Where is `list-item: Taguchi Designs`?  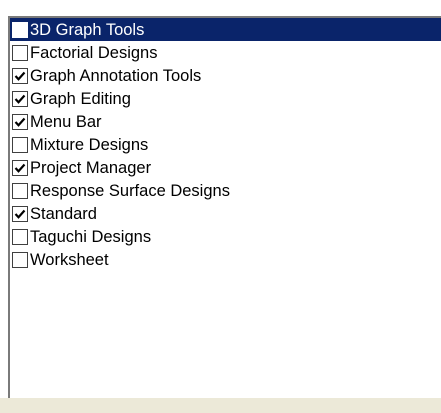 list-item: Taguchi Designs is located at coordinates (225, 236).